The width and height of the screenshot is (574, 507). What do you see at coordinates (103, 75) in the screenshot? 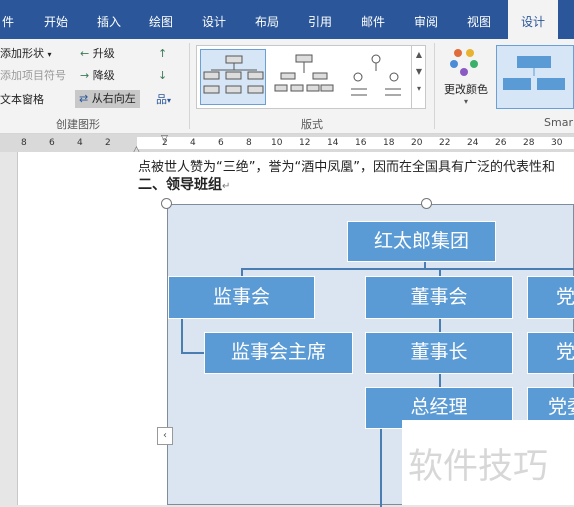
I see `demote-label: 降级` at bounding box center [103, 75].